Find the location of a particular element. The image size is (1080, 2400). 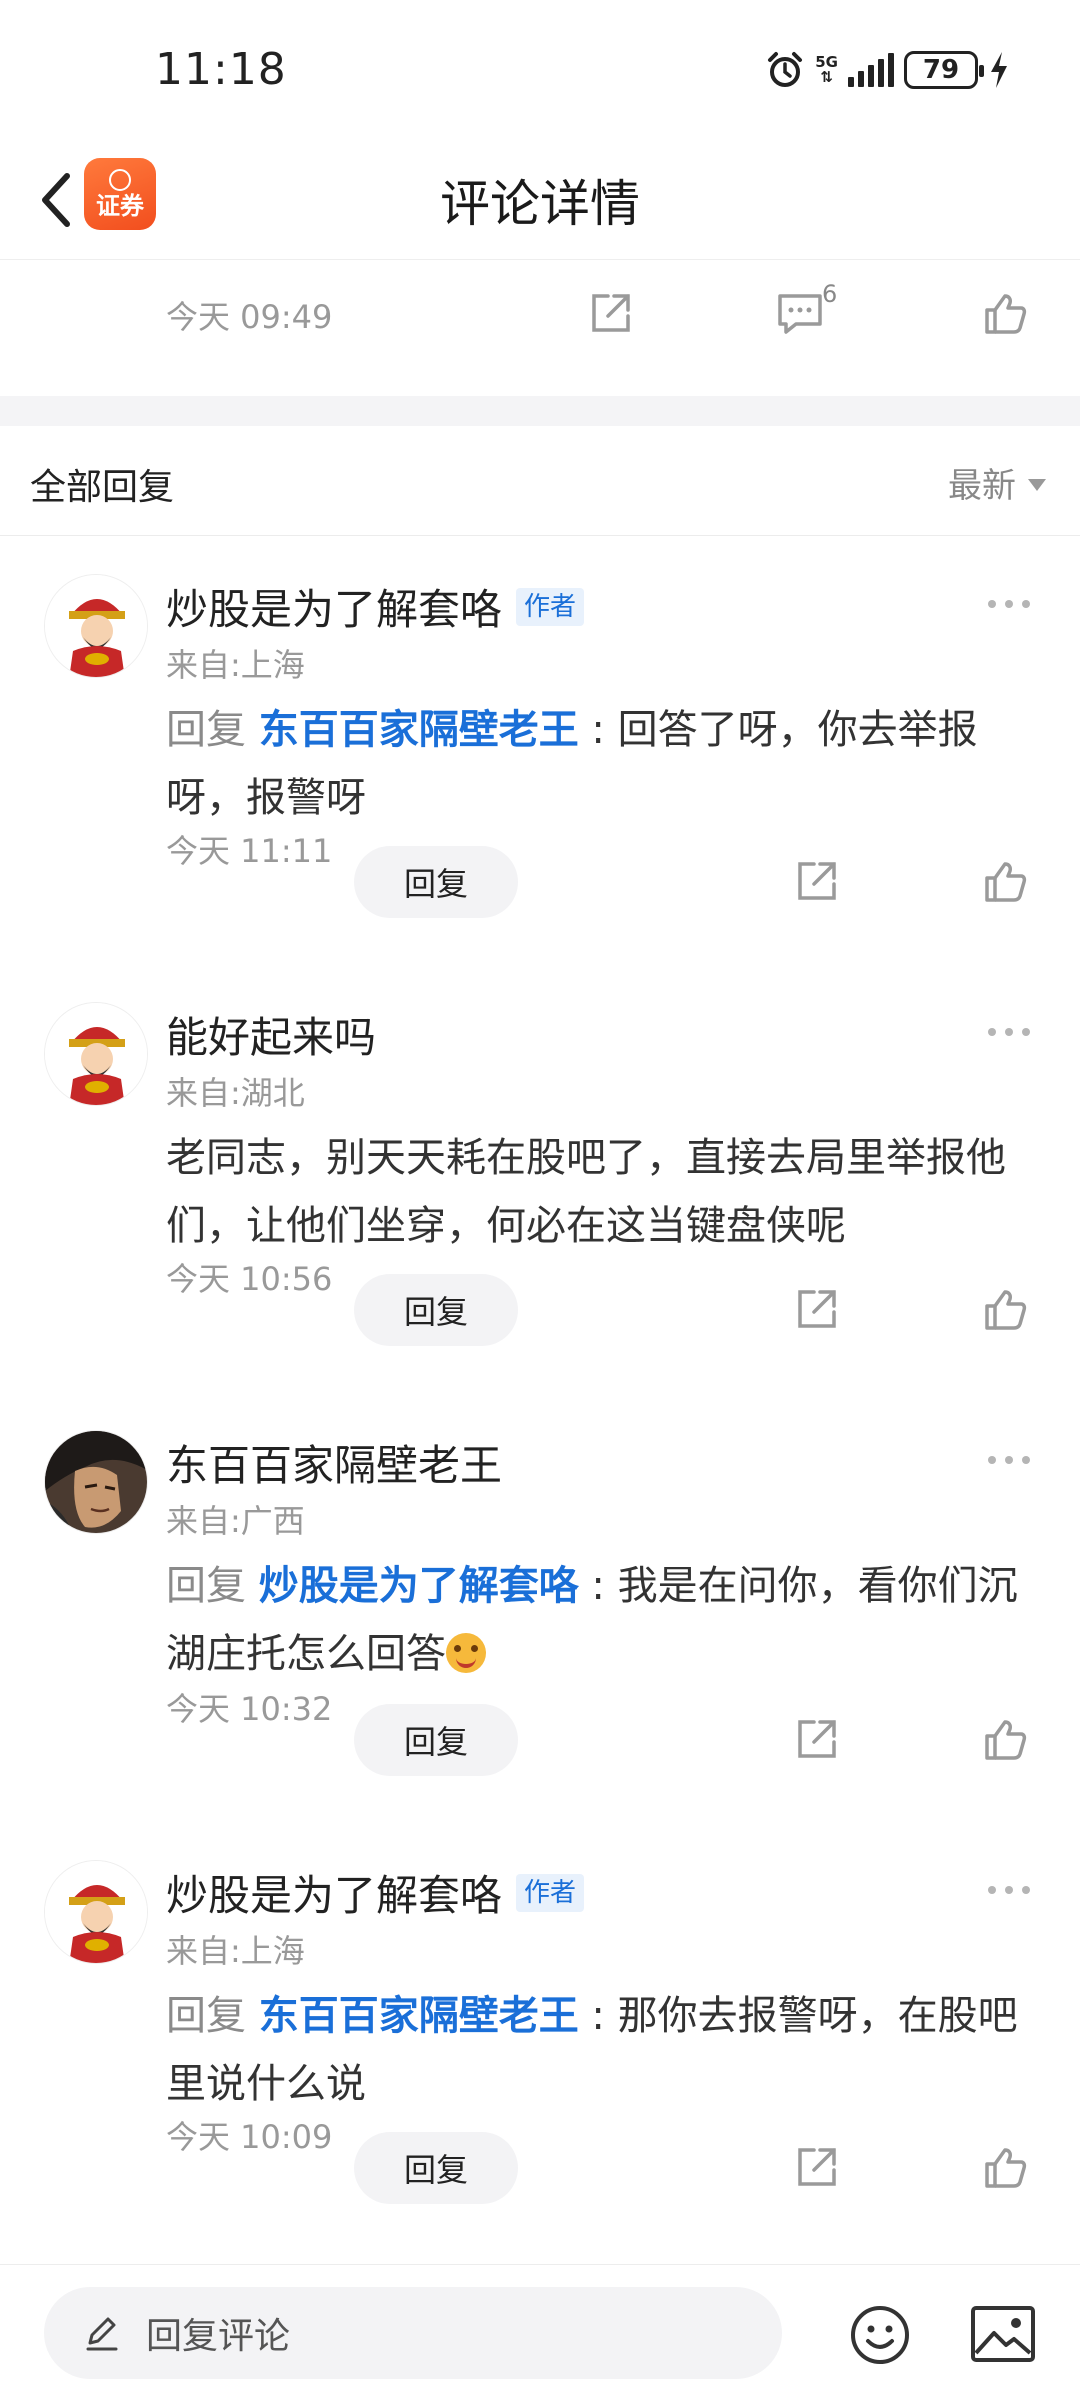

charging-icon is located at coordinates (999, 70).